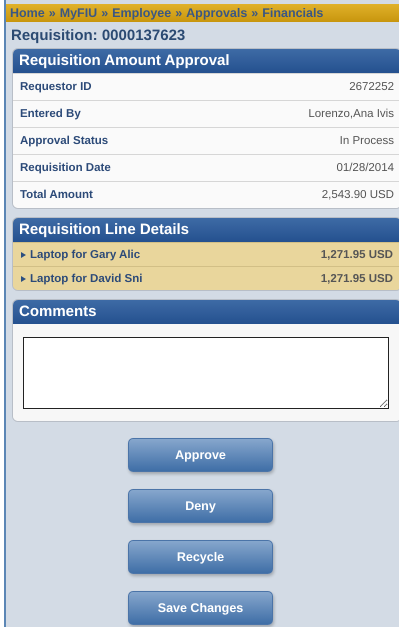 The image size is (401, 627). Describe the element at coordinates (371, 87) in the screenshot. I see `field-value: 2672252` at that location.